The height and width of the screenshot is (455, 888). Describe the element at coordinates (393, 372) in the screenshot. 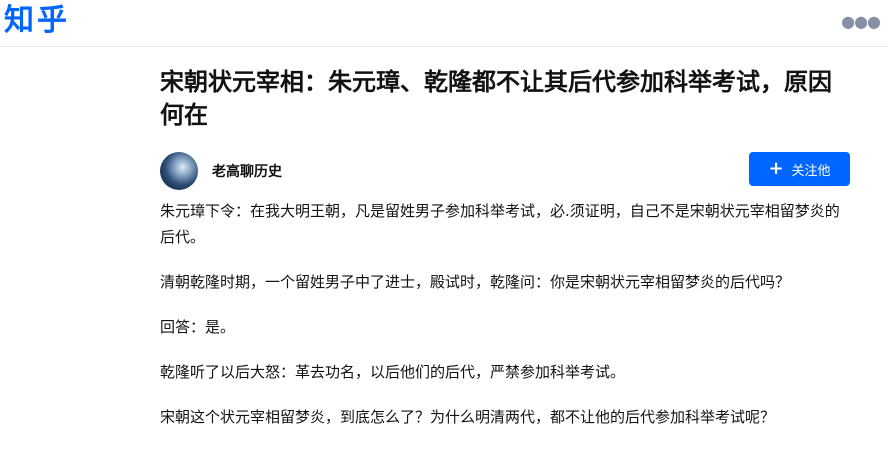

I see `paragraph: 乾隆听了以后大怒：革去功名，以后他们的后代，严禁参加科举考试。` at that location.